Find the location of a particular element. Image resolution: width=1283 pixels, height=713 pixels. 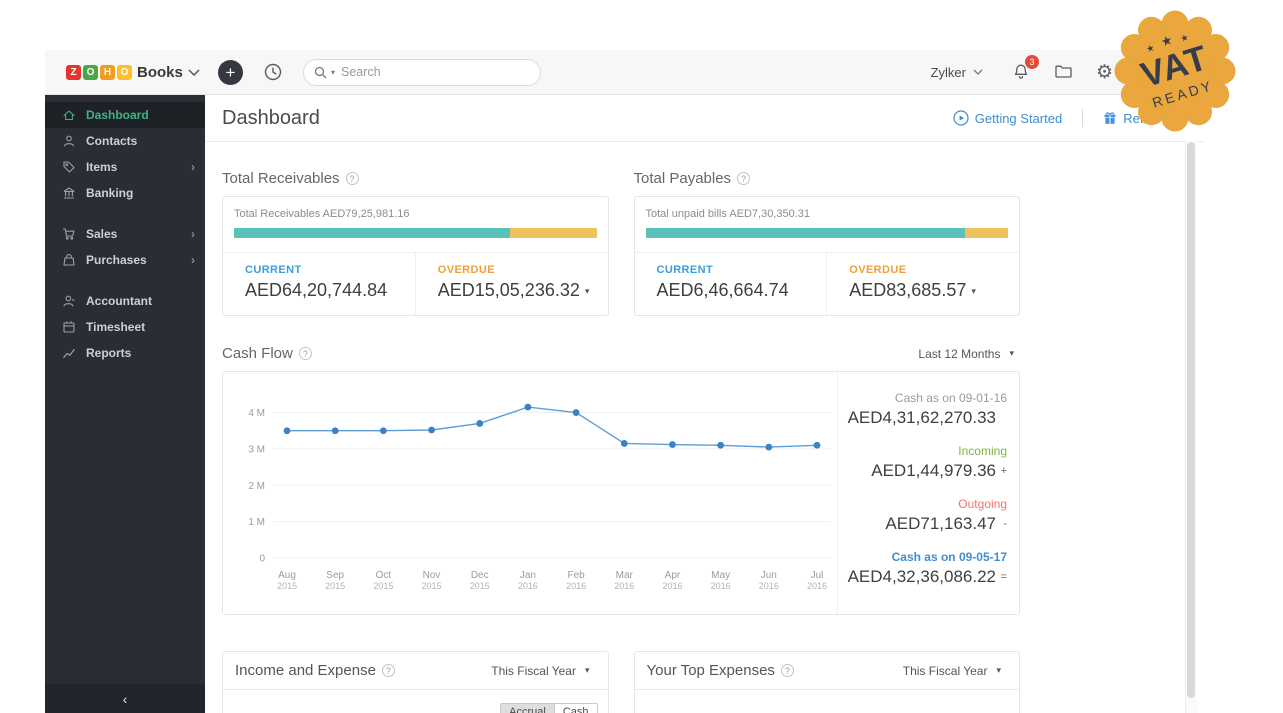

chevron-right-icon: › is located at coordinates (193, 260).